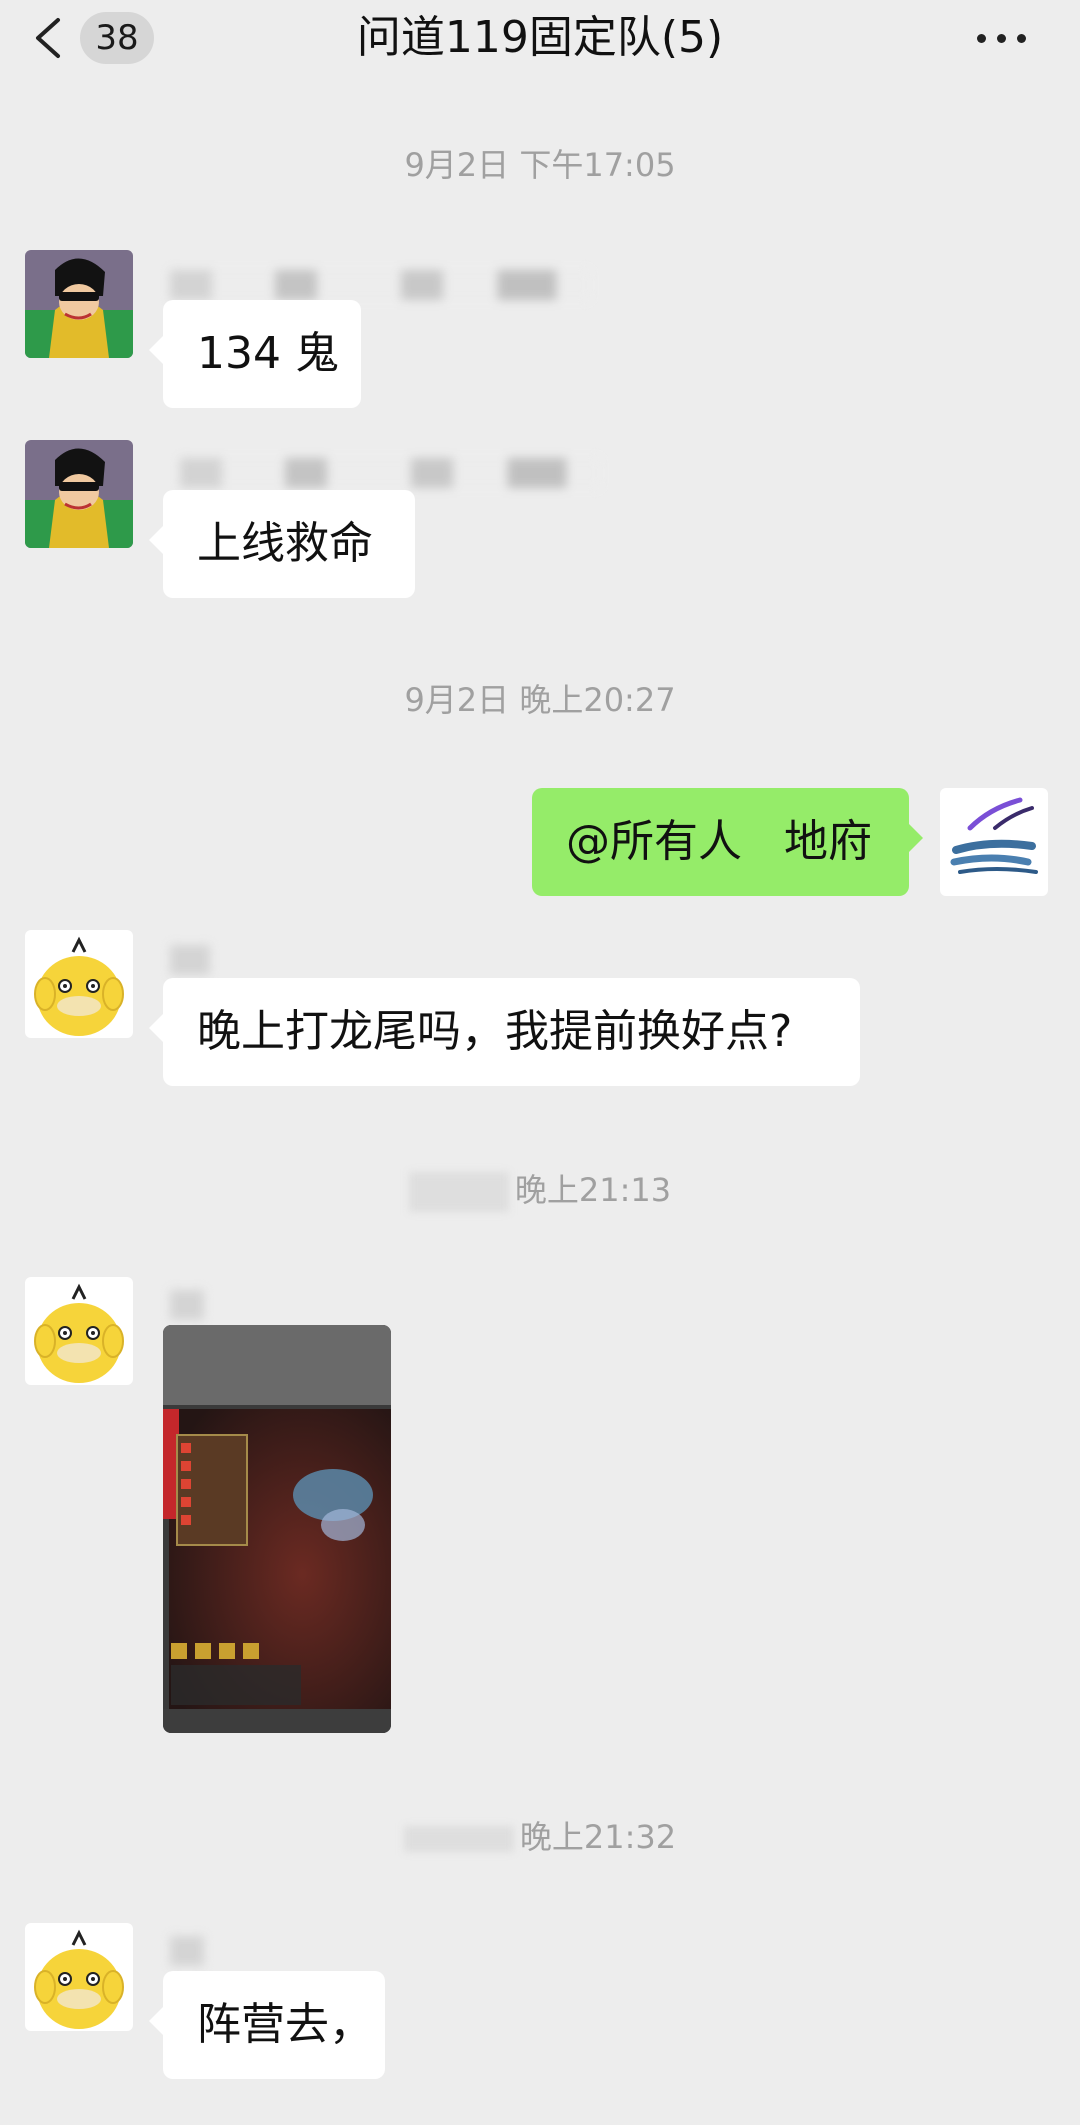 Image resolution: width=1080 pixels, height=2125 pixels. What do you see at coordinates (540, 700) in the screenshot?
I see `timestamp: 9月2日 晚上20:27` at bounding box center [540, 700].